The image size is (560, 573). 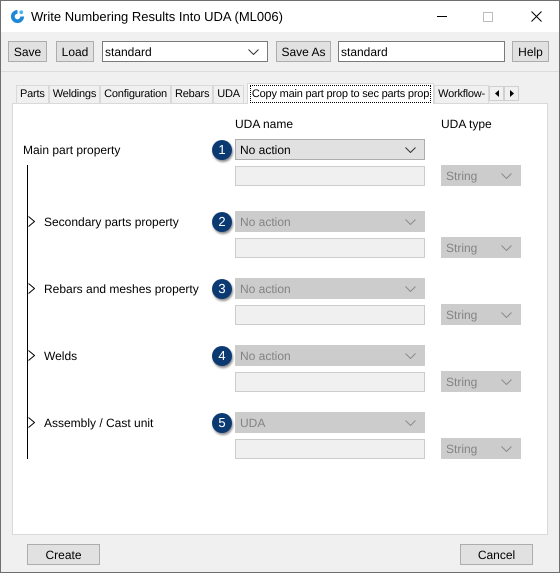 What do you see at coordinates (496, 554) in the screenshot?
I see `cancel-button: Cancel` at bounding box center [496, 554].